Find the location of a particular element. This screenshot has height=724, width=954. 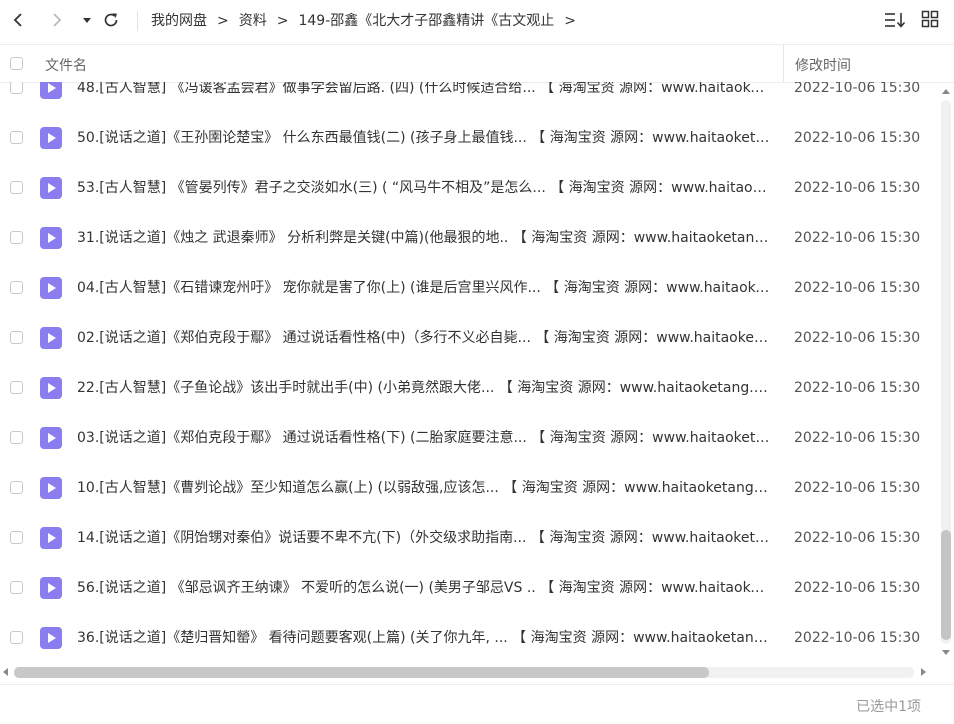

breadcrumb-item-root: 我的网盘 is located at coordinates (179, 21).